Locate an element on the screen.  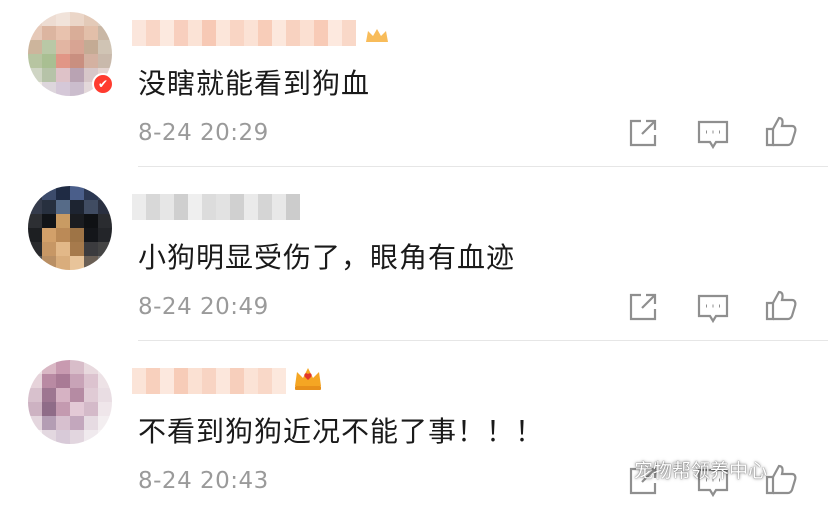
comment-text: 没瞎就能看到狗血 is located at coordinates (254, 83).